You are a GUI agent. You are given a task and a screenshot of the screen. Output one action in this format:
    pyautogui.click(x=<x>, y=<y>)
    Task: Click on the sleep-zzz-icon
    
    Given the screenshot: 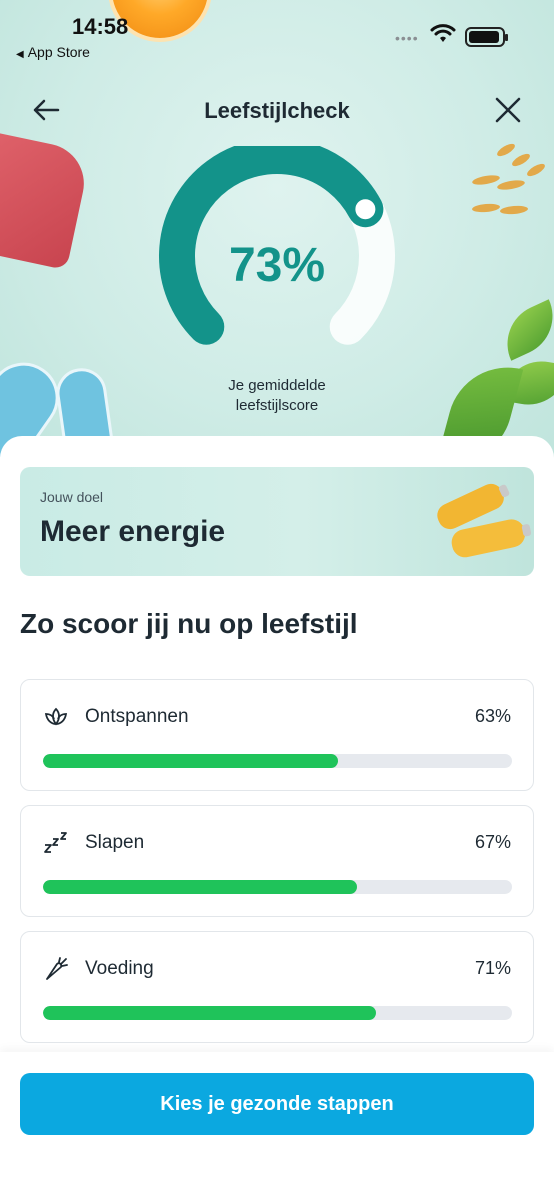 What is the action you would take?
    pyautogui.click(x=55, y=842)
    